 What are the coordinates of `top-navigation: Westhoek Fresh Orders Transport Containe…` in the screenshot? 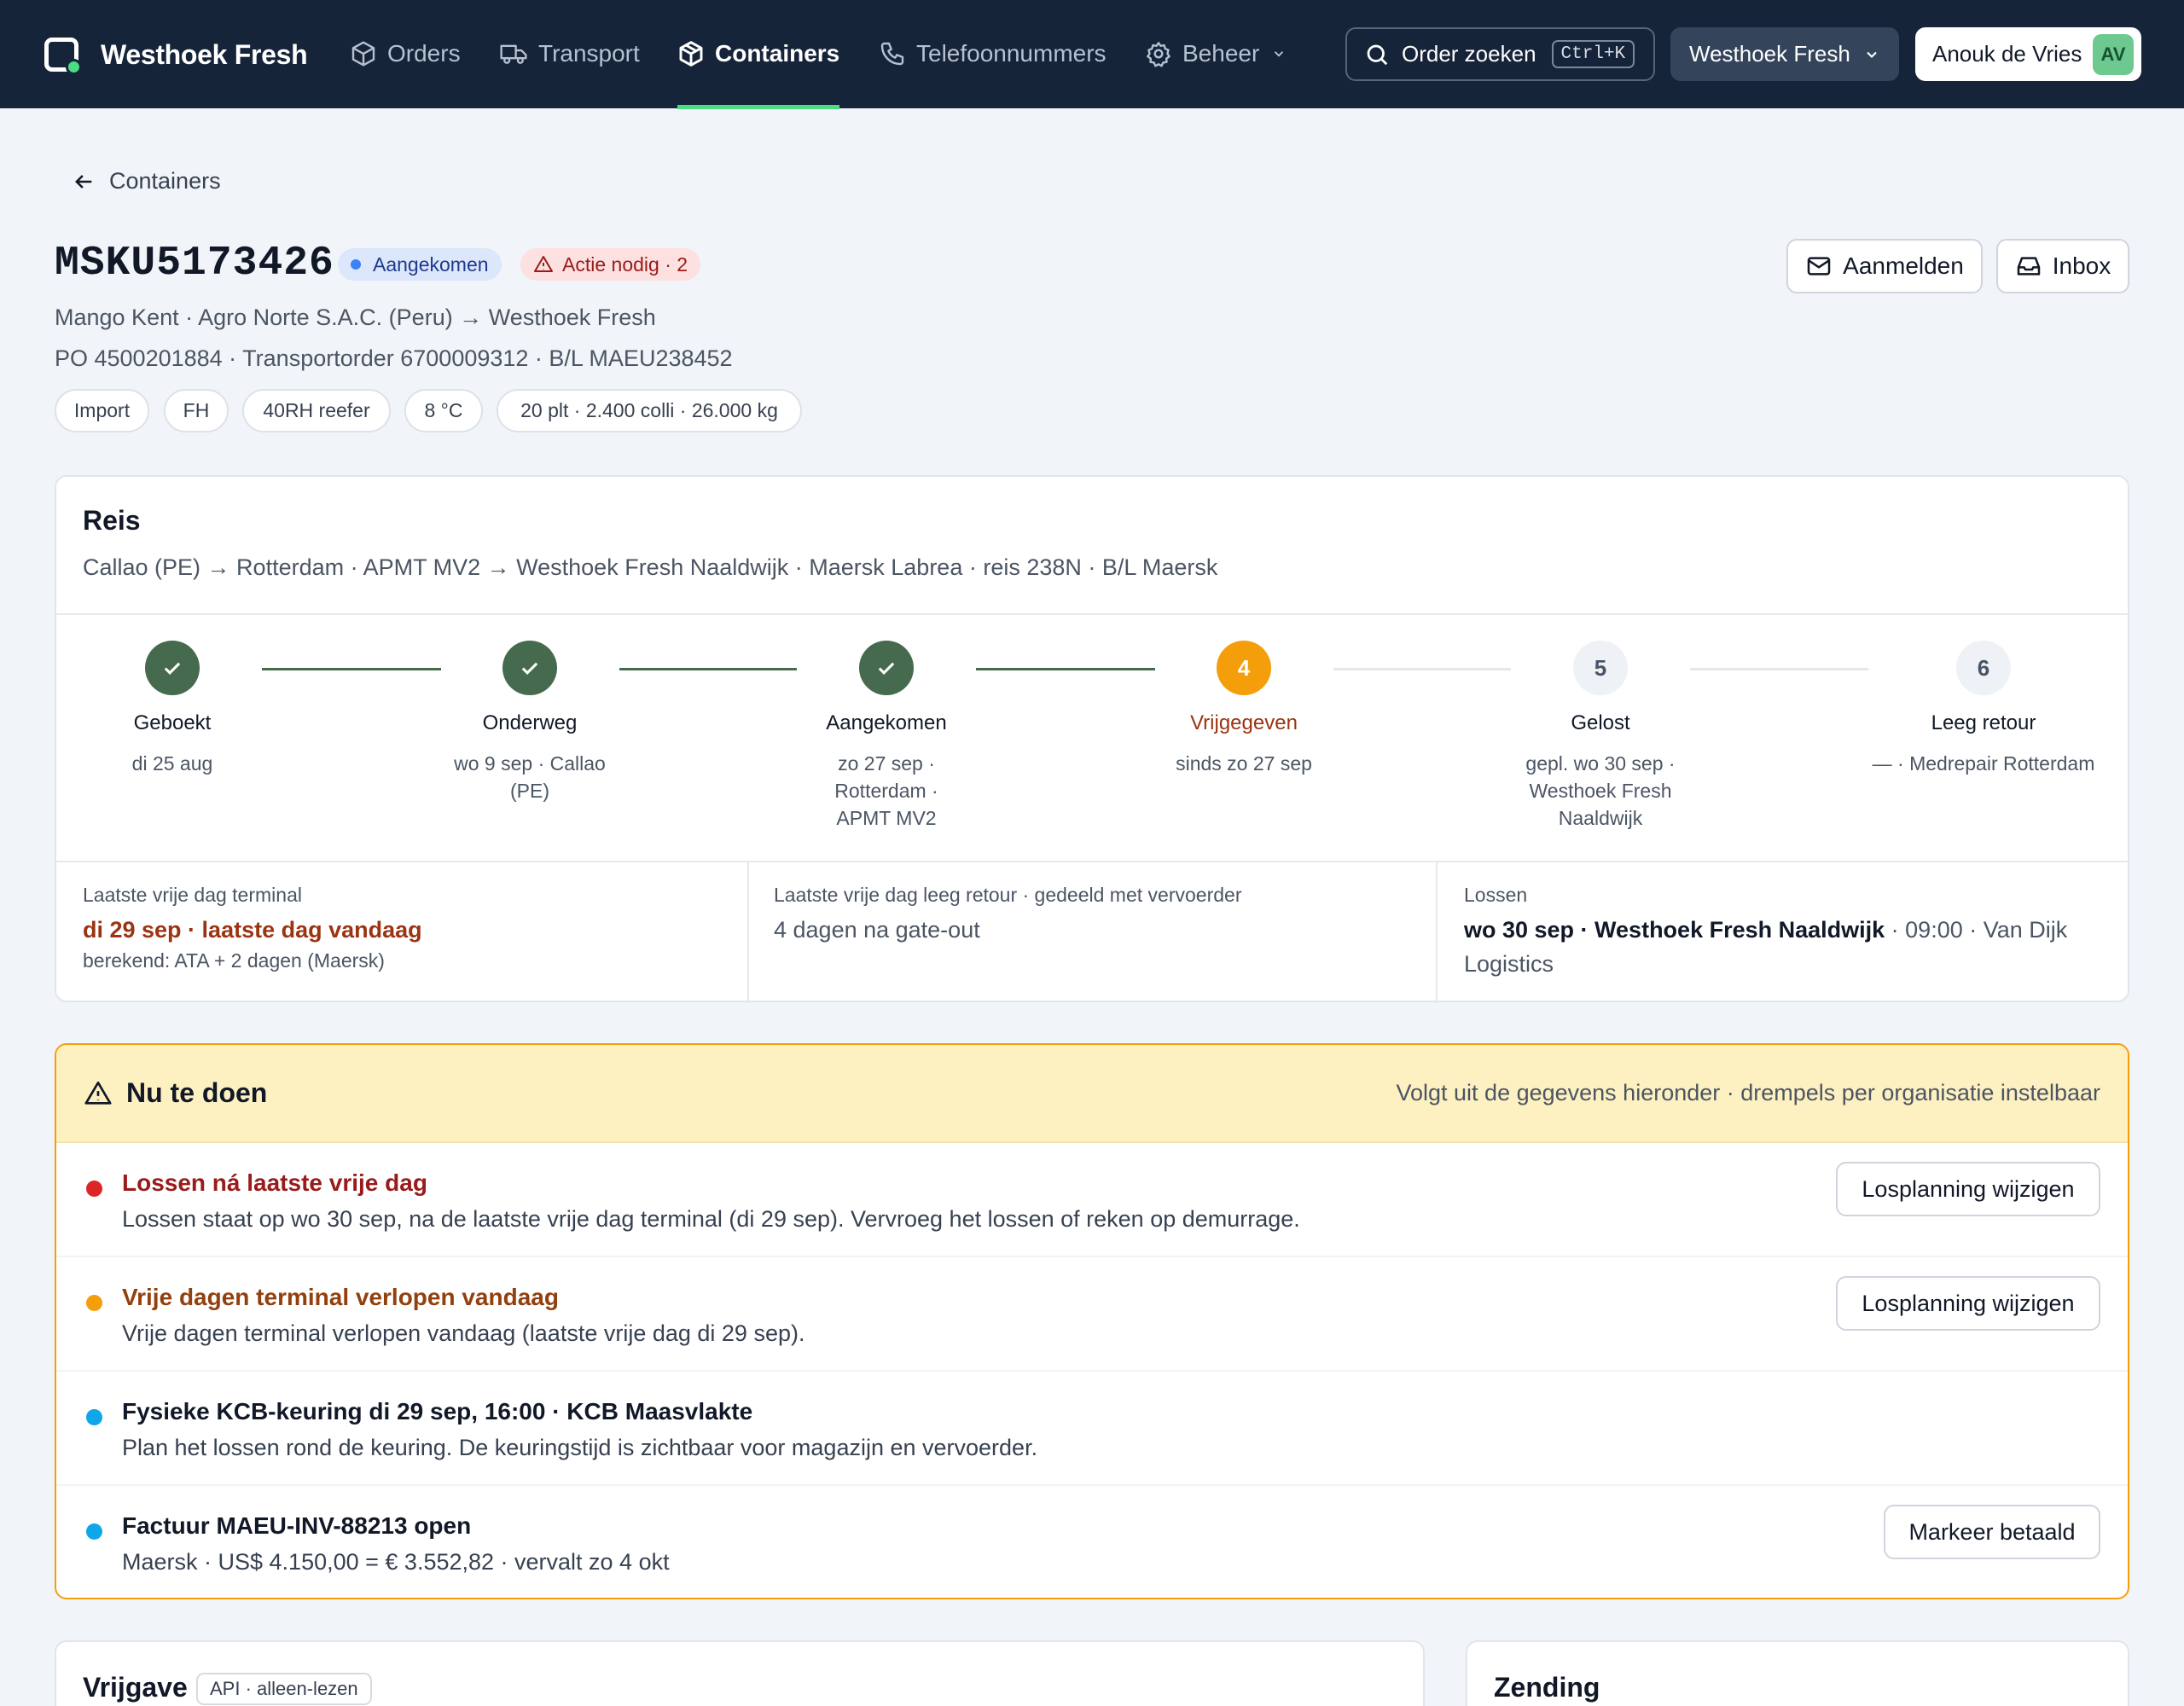 It's located at (1092, 55).